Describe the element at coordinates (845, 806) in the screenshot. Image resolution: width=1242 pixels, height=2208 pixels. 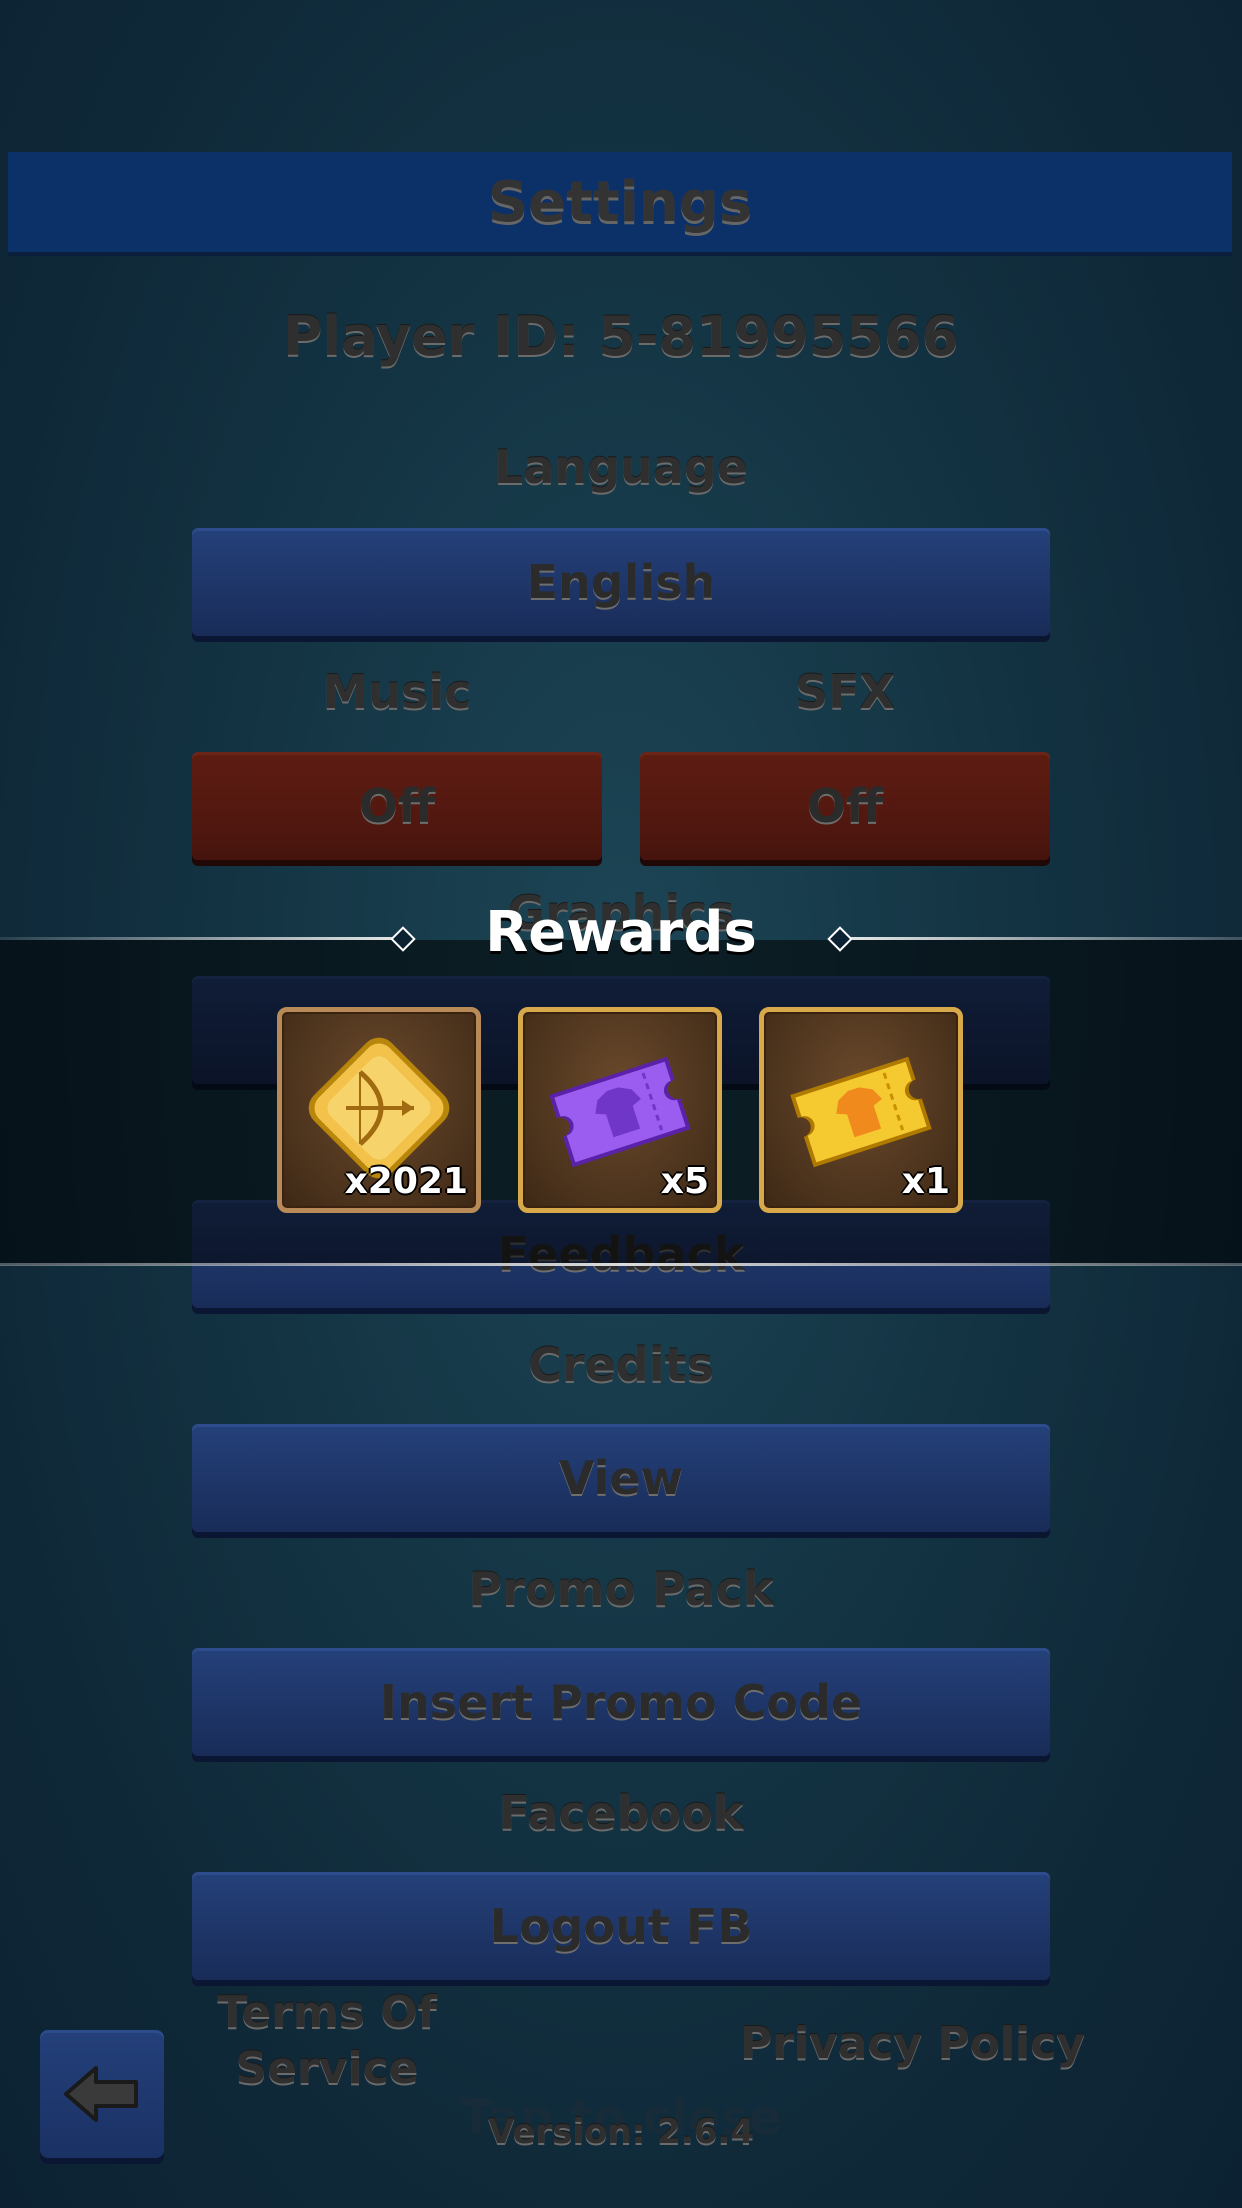
I see `sfx-toggle: Off` at that location.